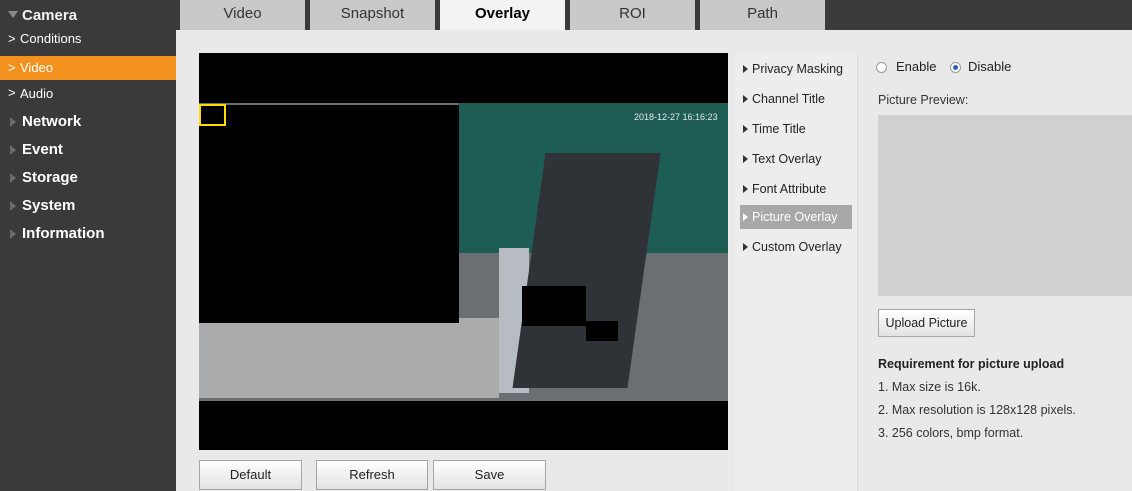 The image size is (1132, 491). I want to click on sidebar-item-label: Video, so click(37, 67).